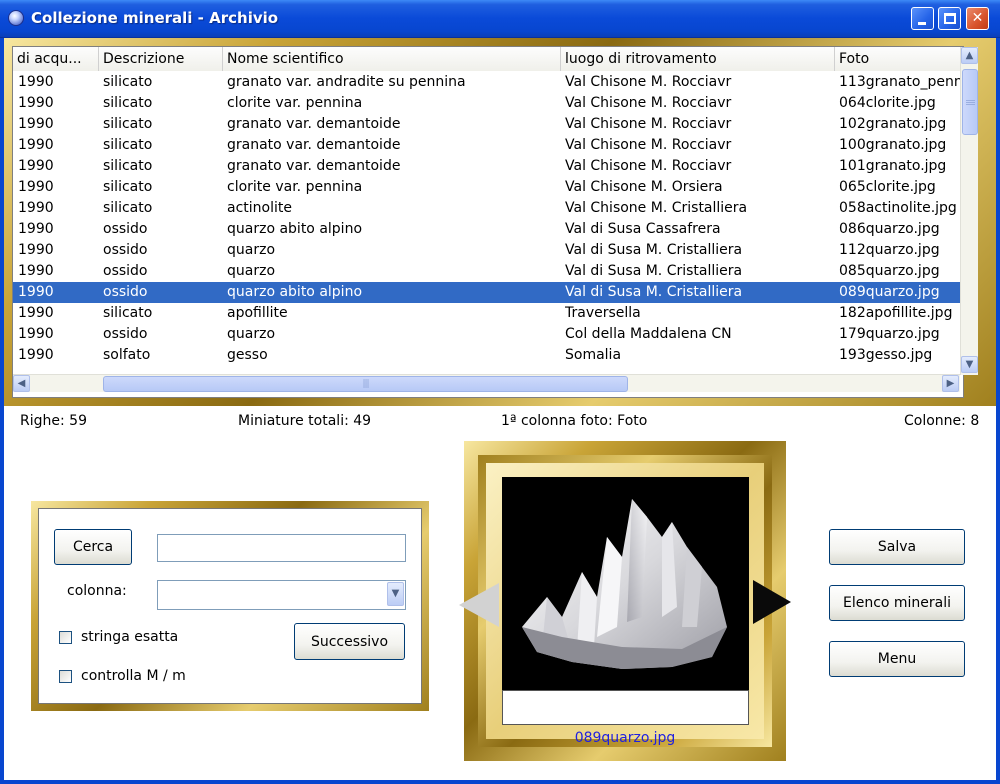 This screenshot has height=784, width=1000. Describe the element at coordinates (365, 384) in the screenshot. I see `horizontal-scroll-thumb: |||` at that location.